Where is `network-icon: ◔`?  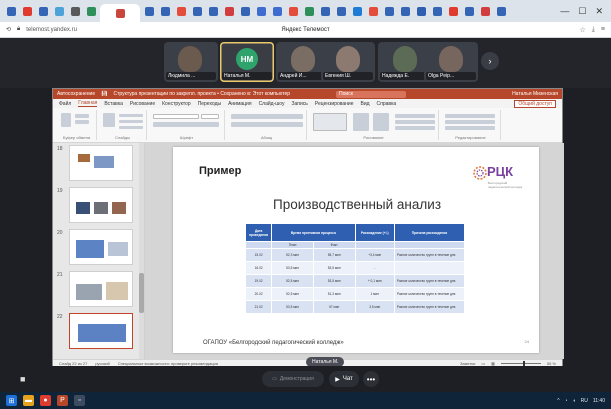
network-icon: ◔ is located at coordinates (566, 401).